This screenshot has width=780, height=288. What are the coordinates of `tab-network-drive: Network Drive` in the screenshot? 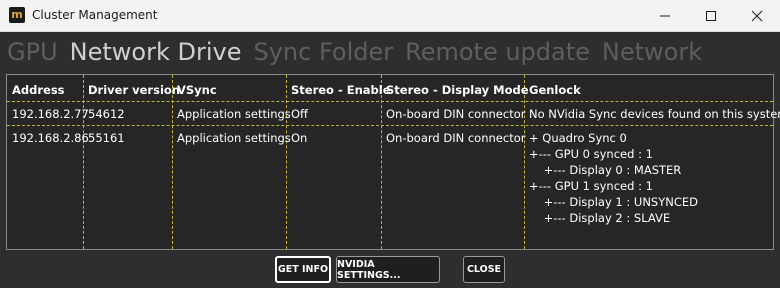 It's located at (156, 52).